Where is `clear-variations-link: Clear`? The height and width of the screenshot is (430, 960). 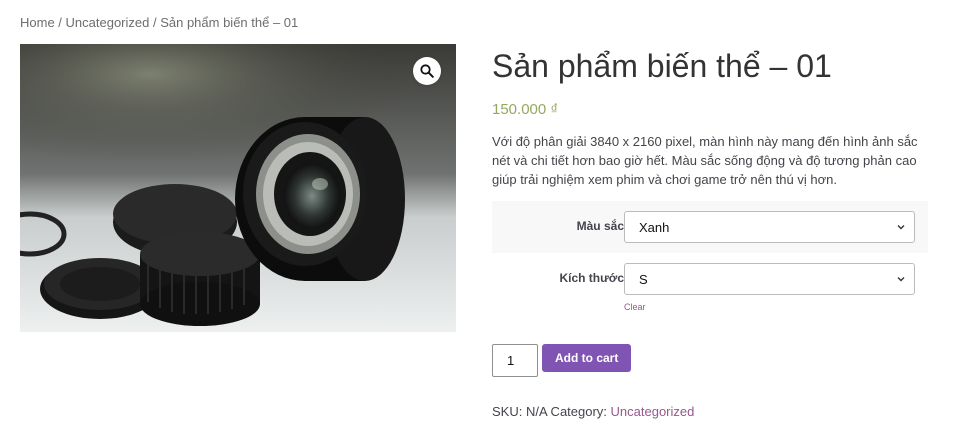 clear-variations-link: Clear is located at coordinates (769, 307).